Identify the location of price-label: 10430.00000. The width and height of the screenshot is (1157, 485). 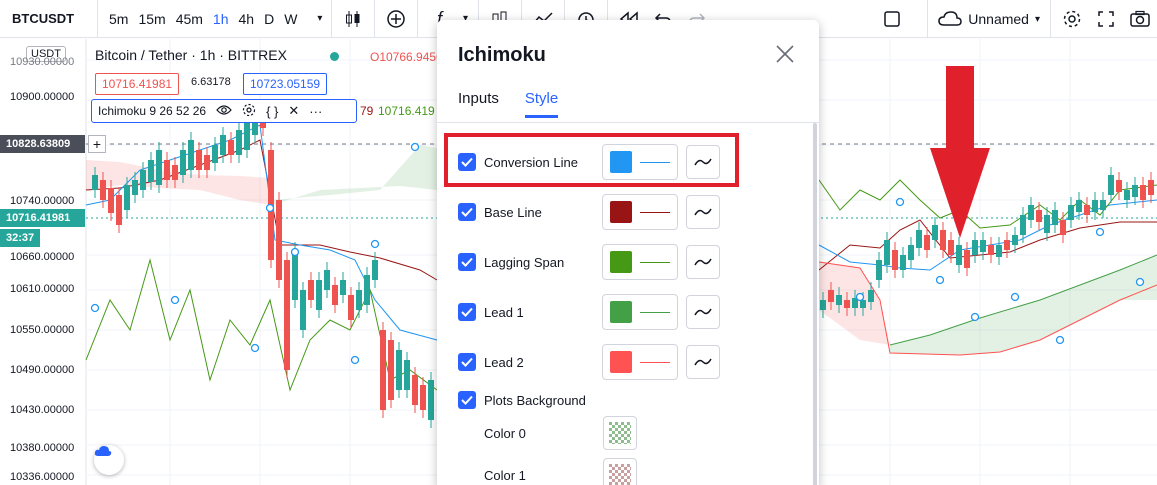
(42, 410).